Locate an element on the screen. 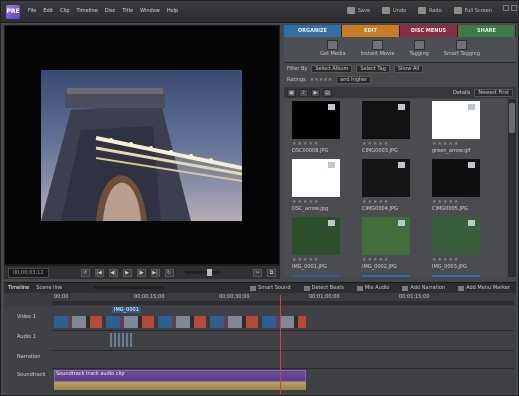  bridge-tower-picture is located at coordinates (141, 154).